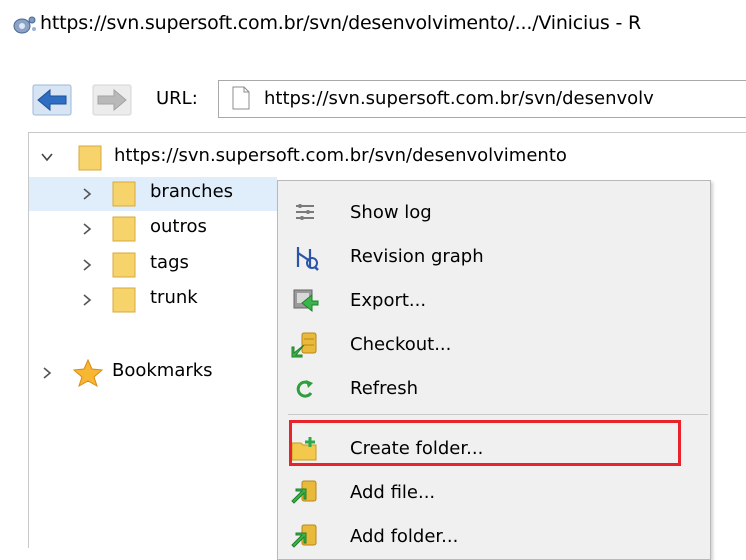 The image size is (746, 560). What do you see at coordinates (304, 389) in the screenshot?
I see `refresh-icon` at bounding box center [304, 389].